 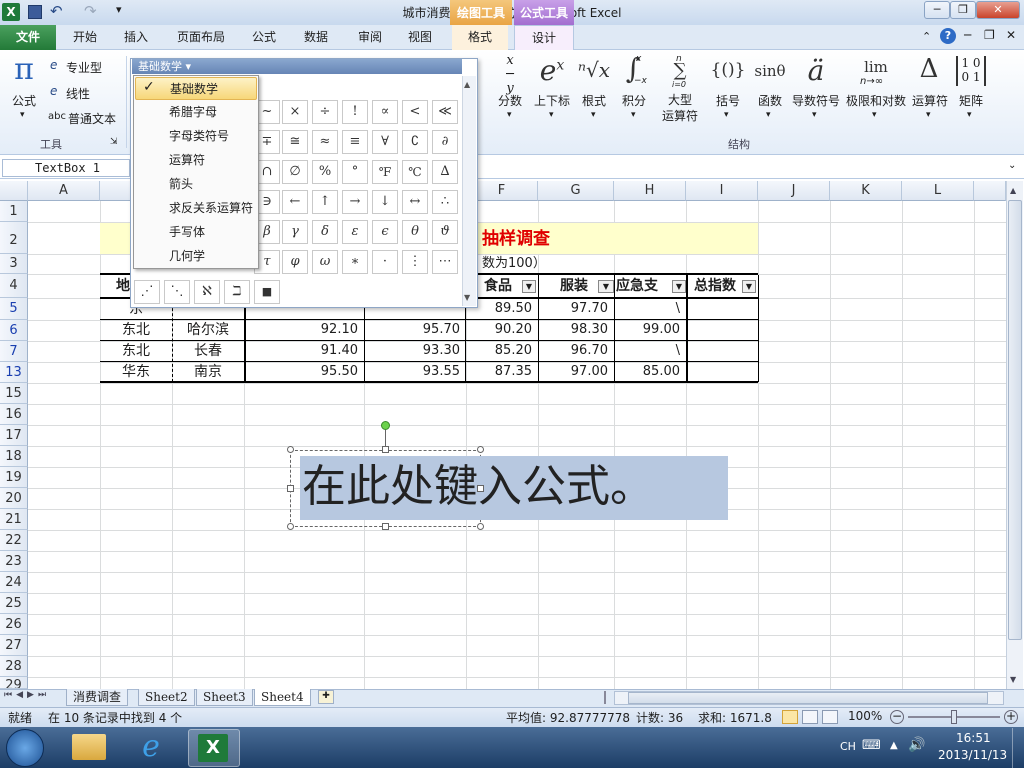 I want to click on cell-clothing: 97.70, so click(x=576, y=309).